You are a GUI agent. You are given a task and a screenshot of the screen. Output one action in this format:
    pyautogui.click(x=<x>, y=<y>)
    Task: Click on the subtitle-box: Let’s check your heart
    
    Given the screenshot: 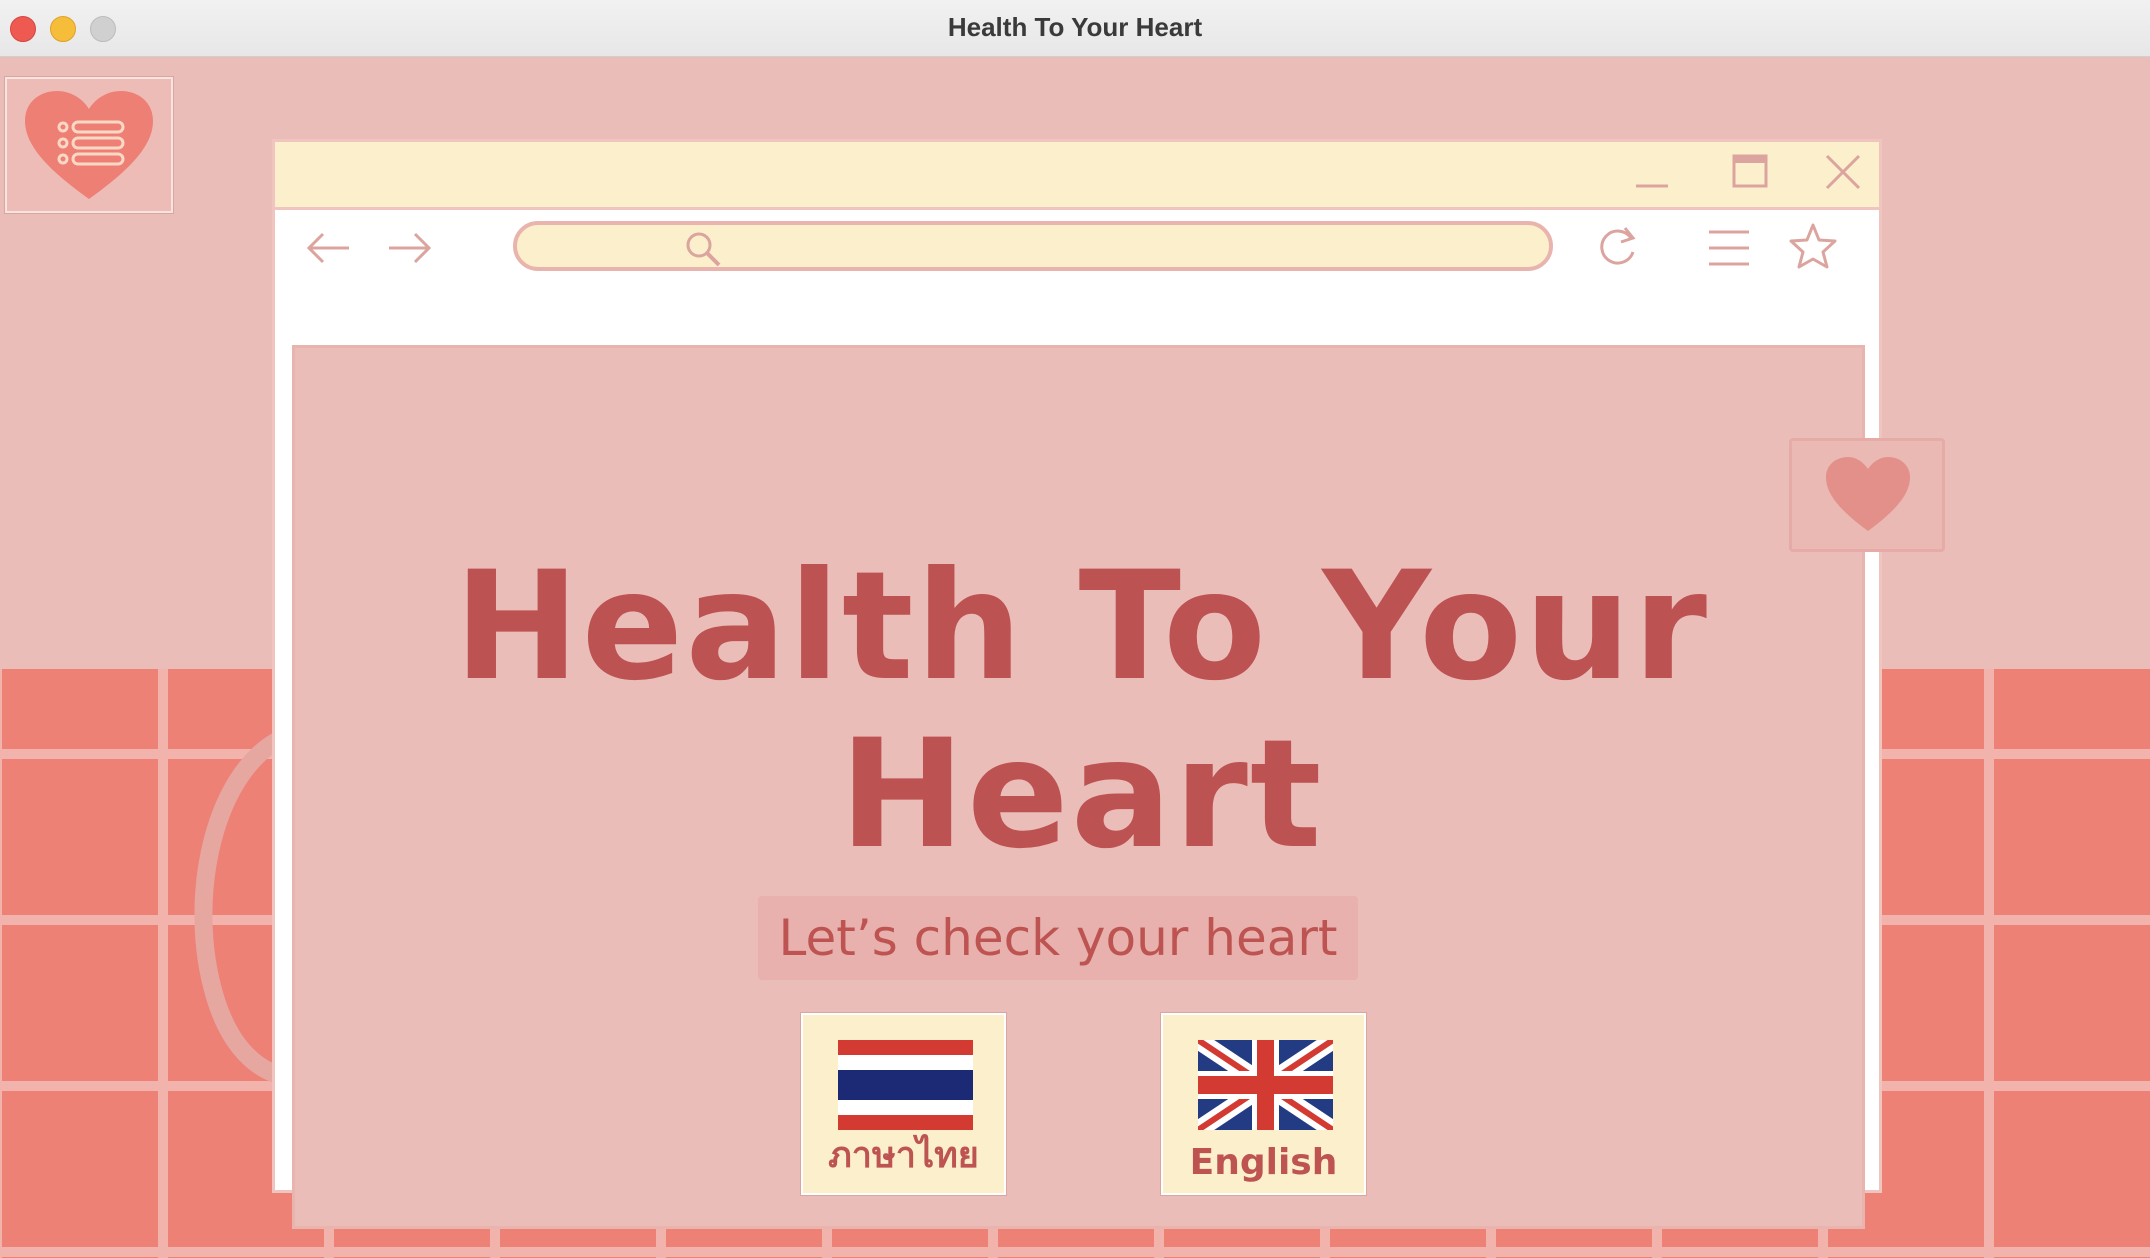 What is the action you would take?
    pyautogui.click(x=1058, y=938)
    